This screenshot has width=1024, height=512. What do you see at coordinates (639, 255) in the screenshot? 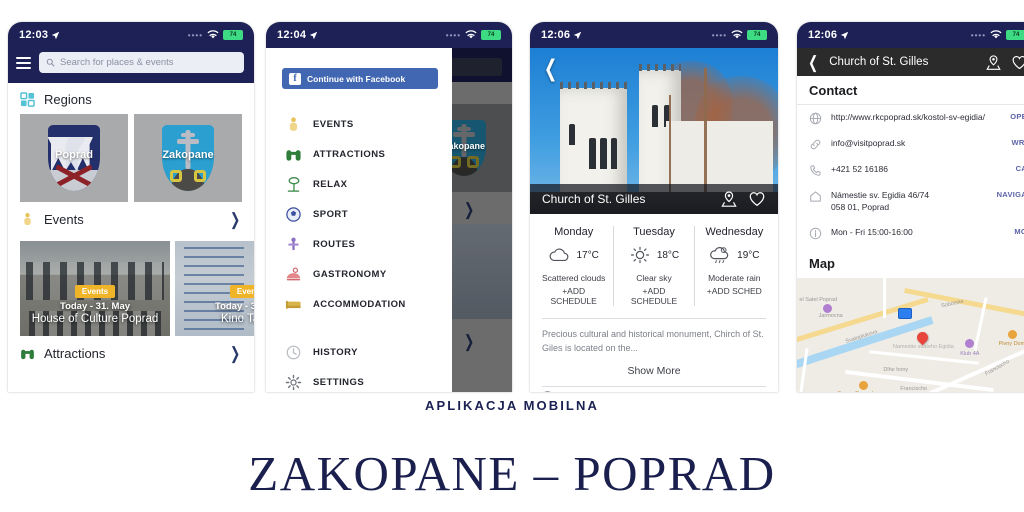
I see `sun-icon` at bounding box center [639, 255].